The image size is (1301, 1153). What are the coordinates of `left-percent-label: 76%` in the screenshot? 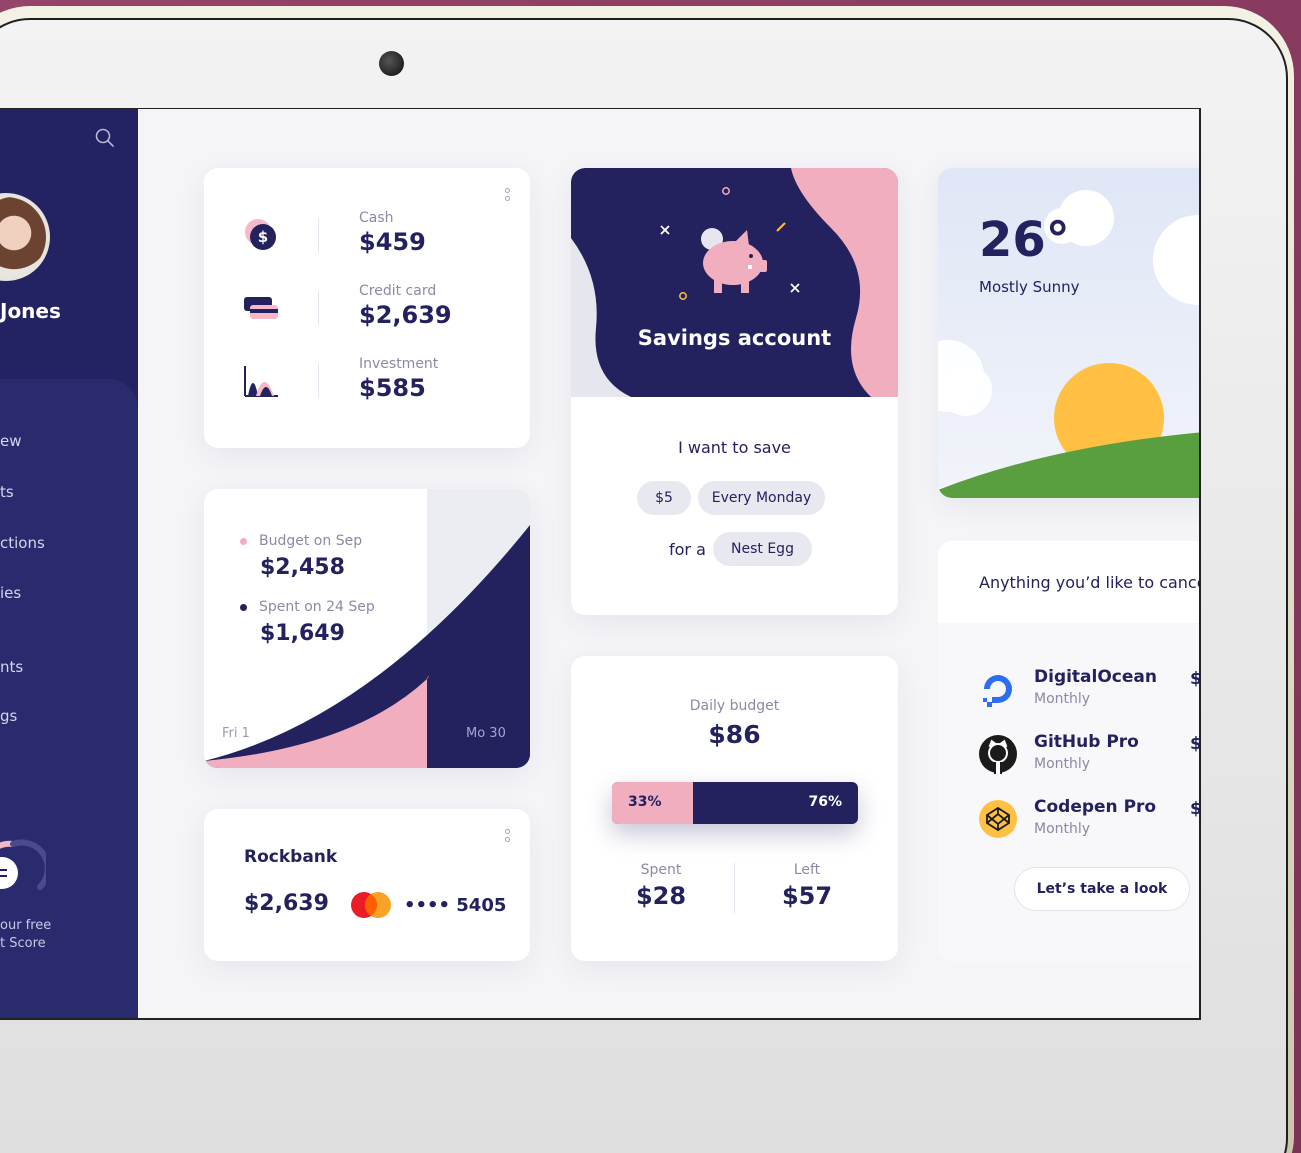 It's located at (825, 802).